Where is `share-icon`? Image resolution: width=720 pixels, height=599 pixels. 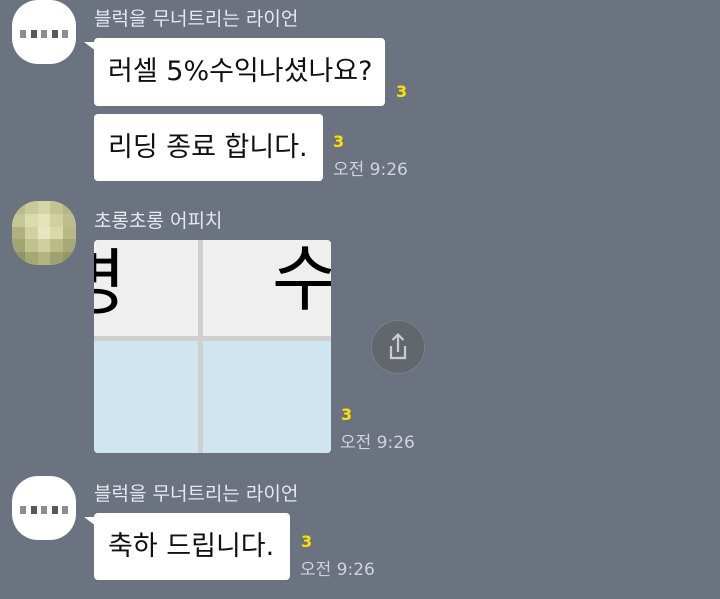 share-icon is located at coordinates (398, 346).